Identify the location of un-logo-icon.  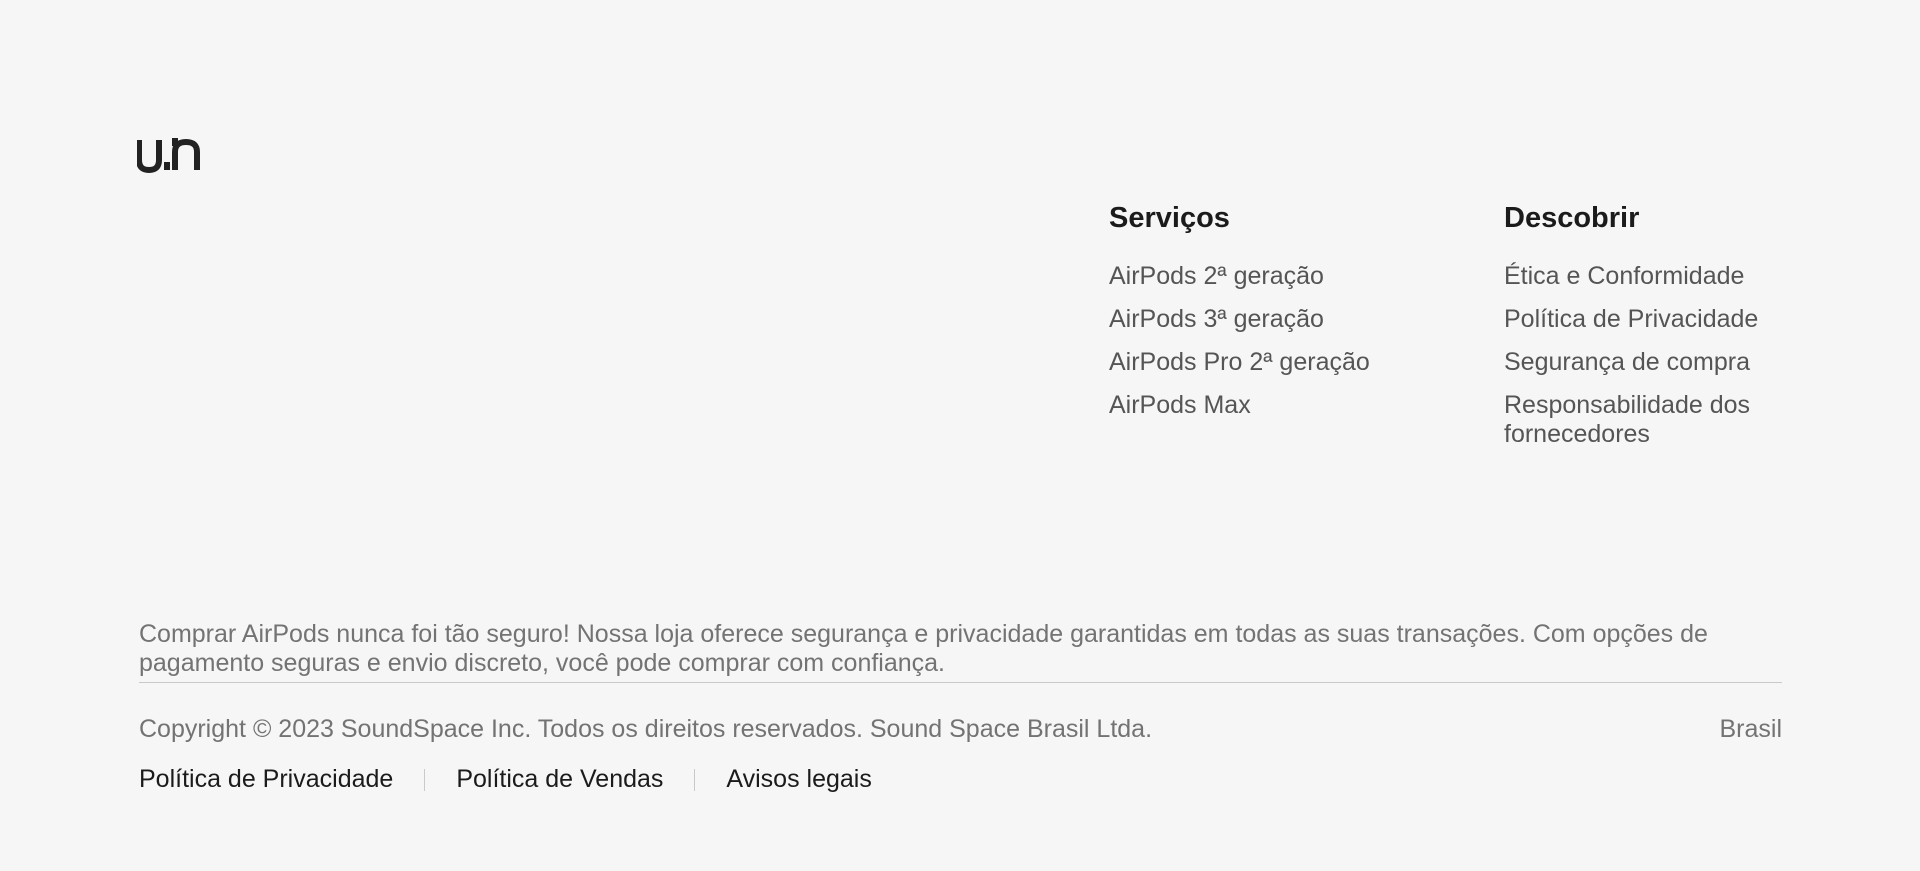
(168, 156).